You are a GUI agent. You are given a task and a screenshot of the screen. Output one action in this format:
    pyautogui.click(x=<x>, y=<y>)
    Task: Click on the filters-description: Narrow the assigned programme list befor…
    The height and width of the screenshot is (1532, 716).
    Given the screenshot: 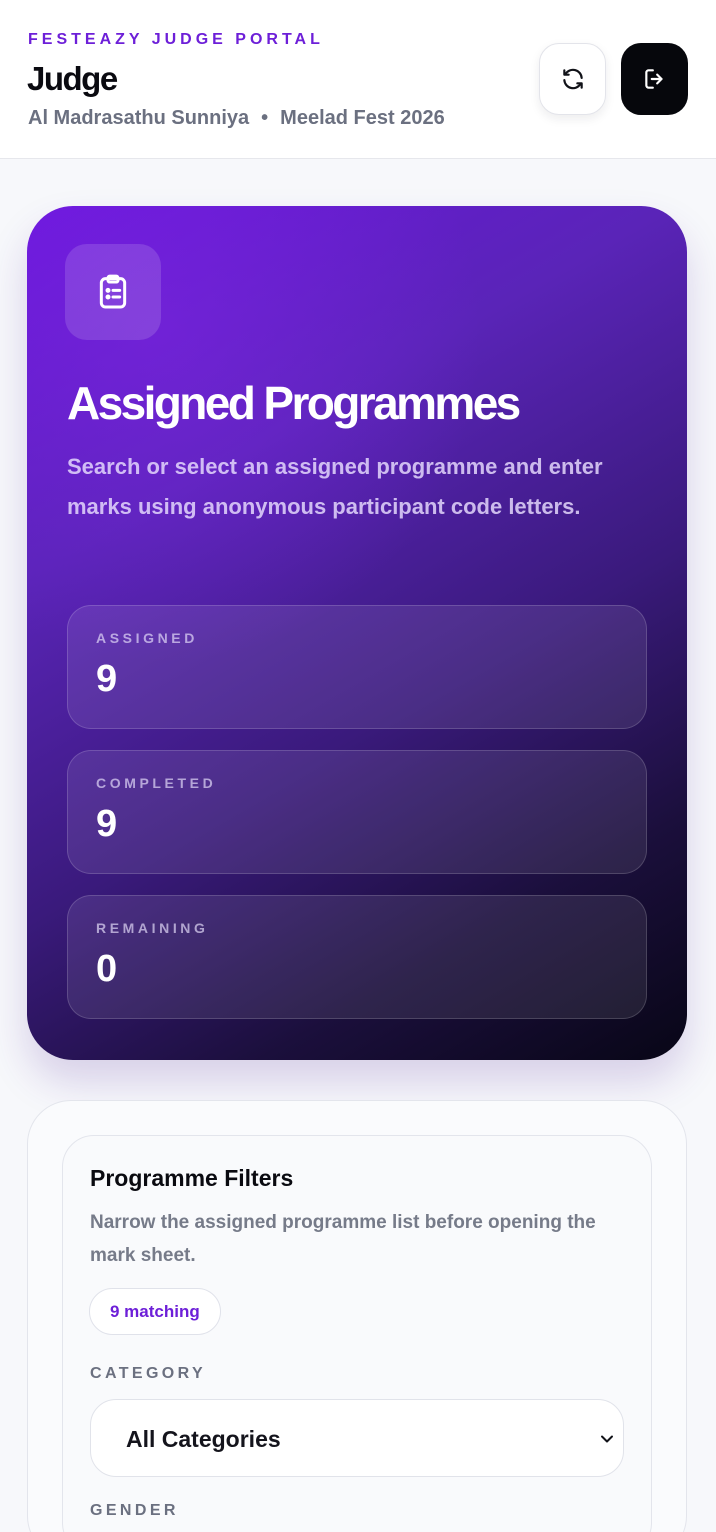 What is the action you would take?
    pyautogui.click(x=343, y=1239)
    